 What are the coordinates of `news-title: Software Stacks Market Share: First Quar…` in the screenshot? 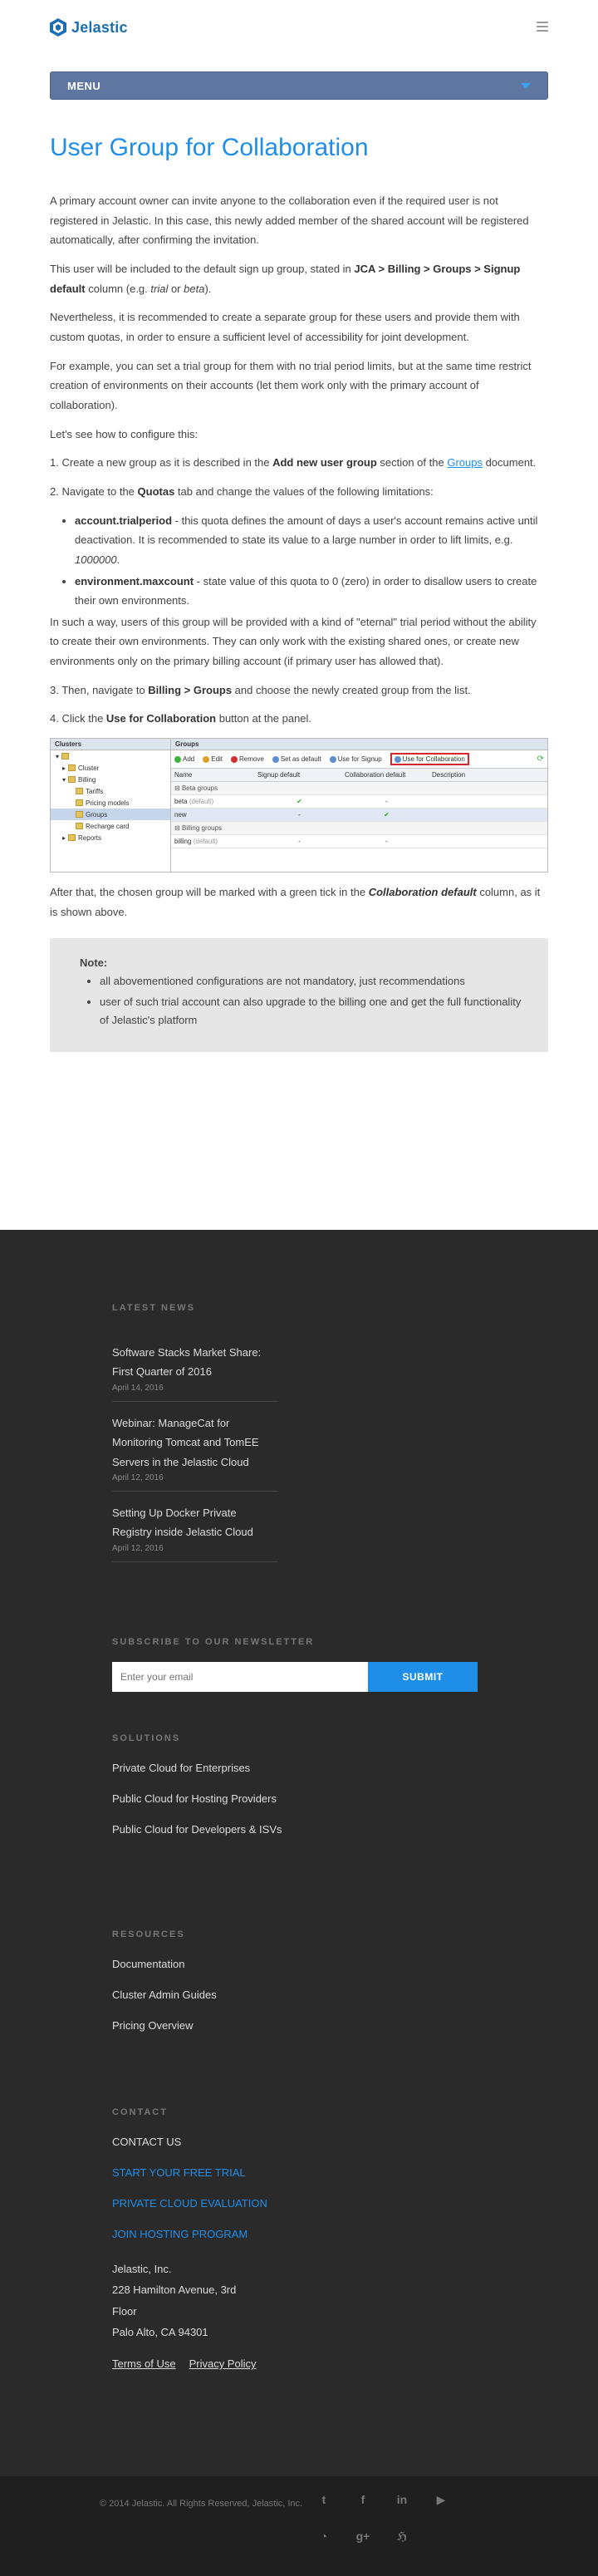 It's located at (195, 1363).